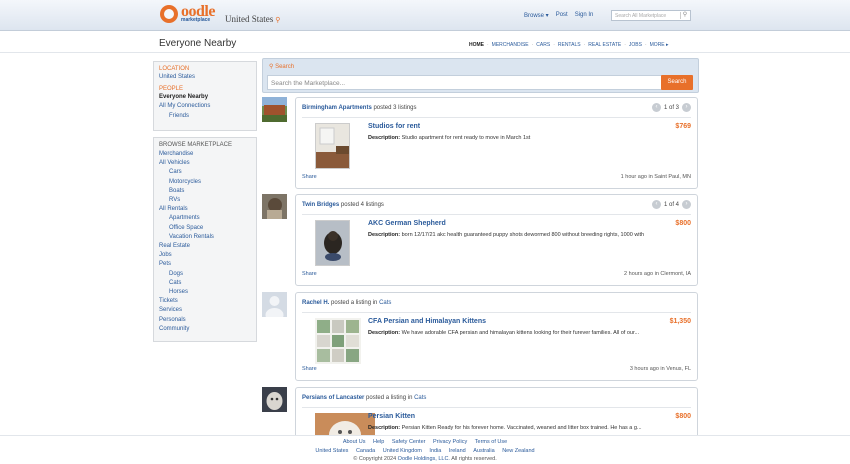  Describe the element at coordinates (510, 45) in the screenshot. I see `cat-merchandise: MERCHANDISE` at that location.